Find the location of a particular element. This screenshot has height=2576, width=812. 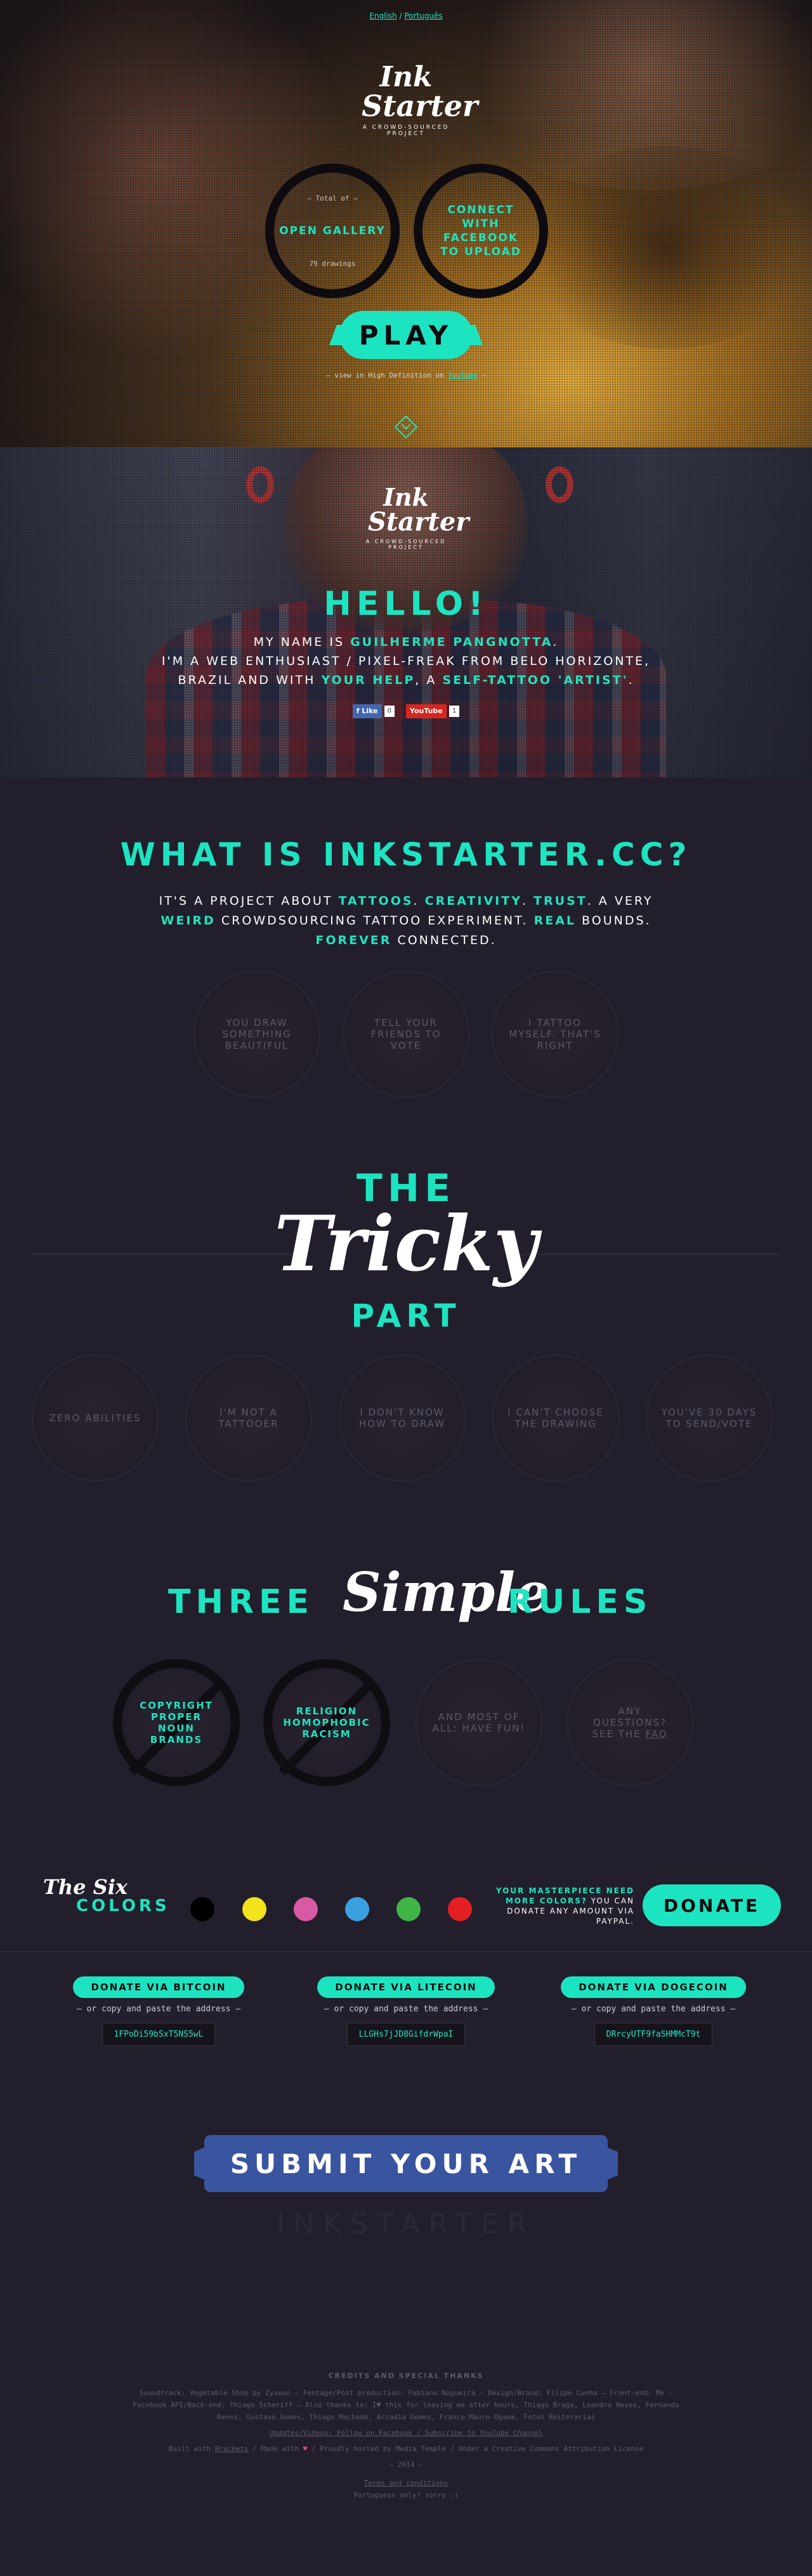

hd-note: — view in High Definition on YouTube — is located at coordinates (406, 375).